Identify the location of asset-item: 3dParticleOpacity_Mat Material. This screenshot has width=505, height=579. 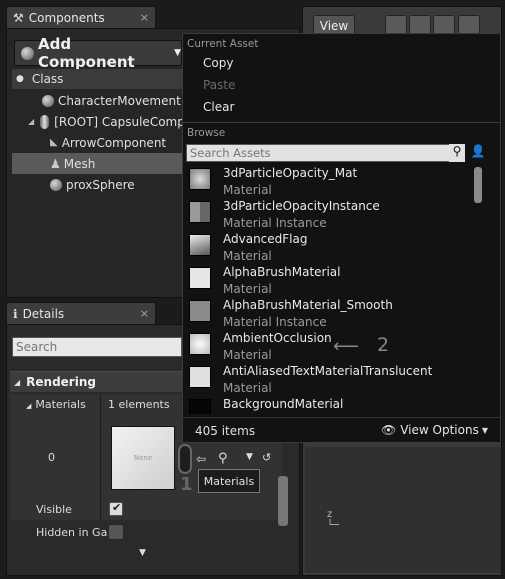
(329, 182).